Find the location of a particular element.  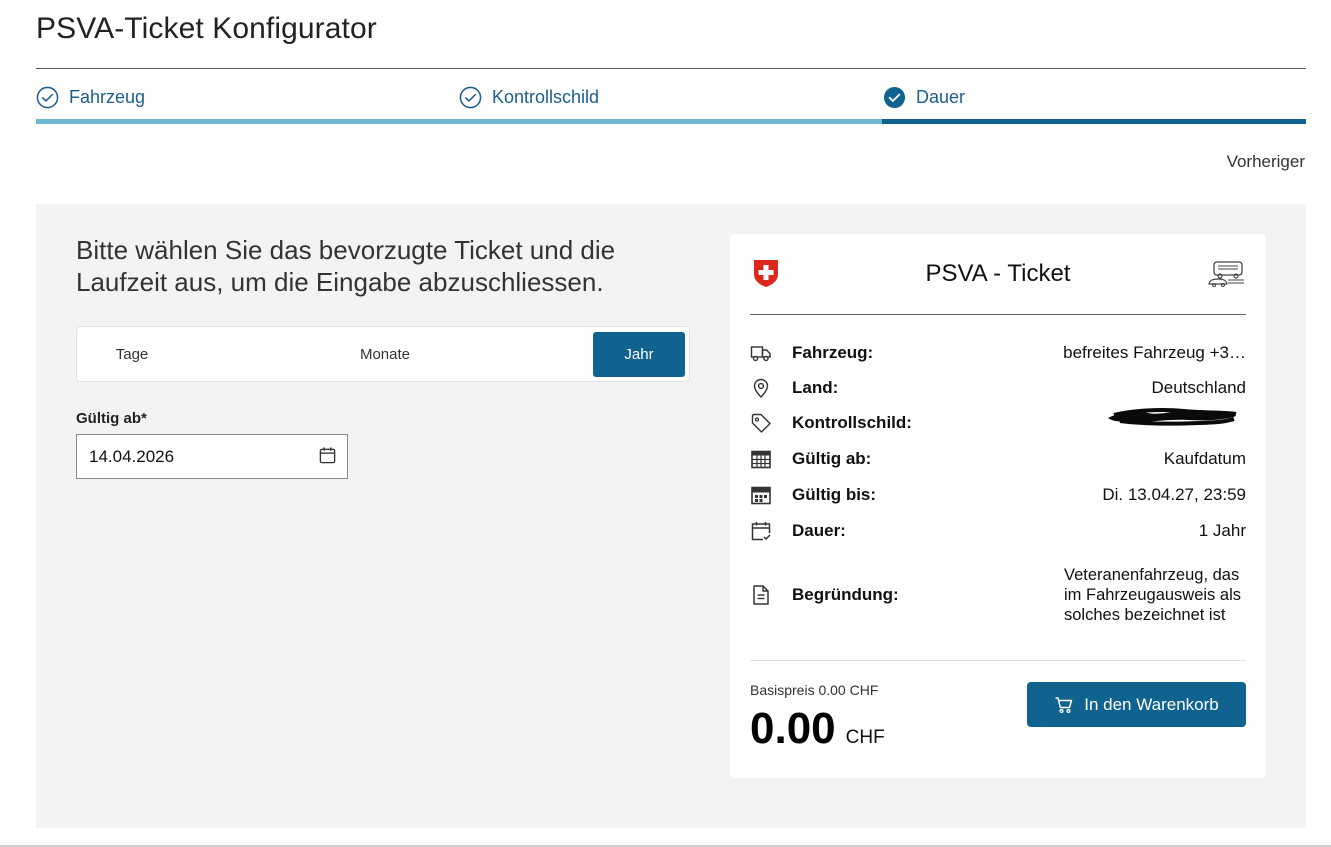

stepper: Fahrzeug Kontrollschild Dauer is located at coordinates (671, 103).